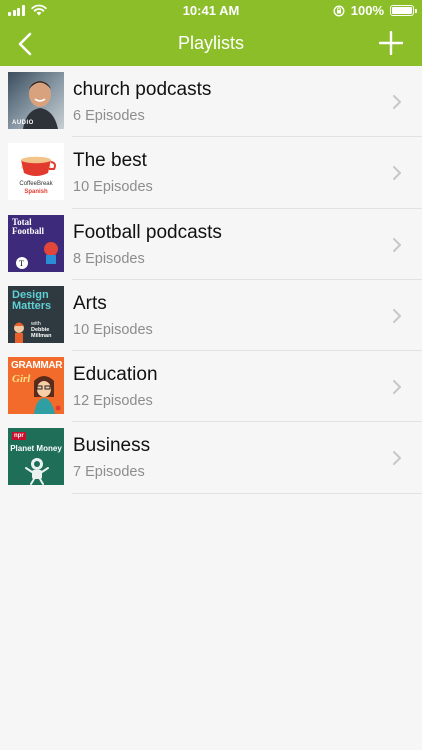 The width and height of the screenshot is (422, 750). Describe the element at coordinates (36, 192) in the screenshot. I see `artwork-subtitle: Spanish` at that location.